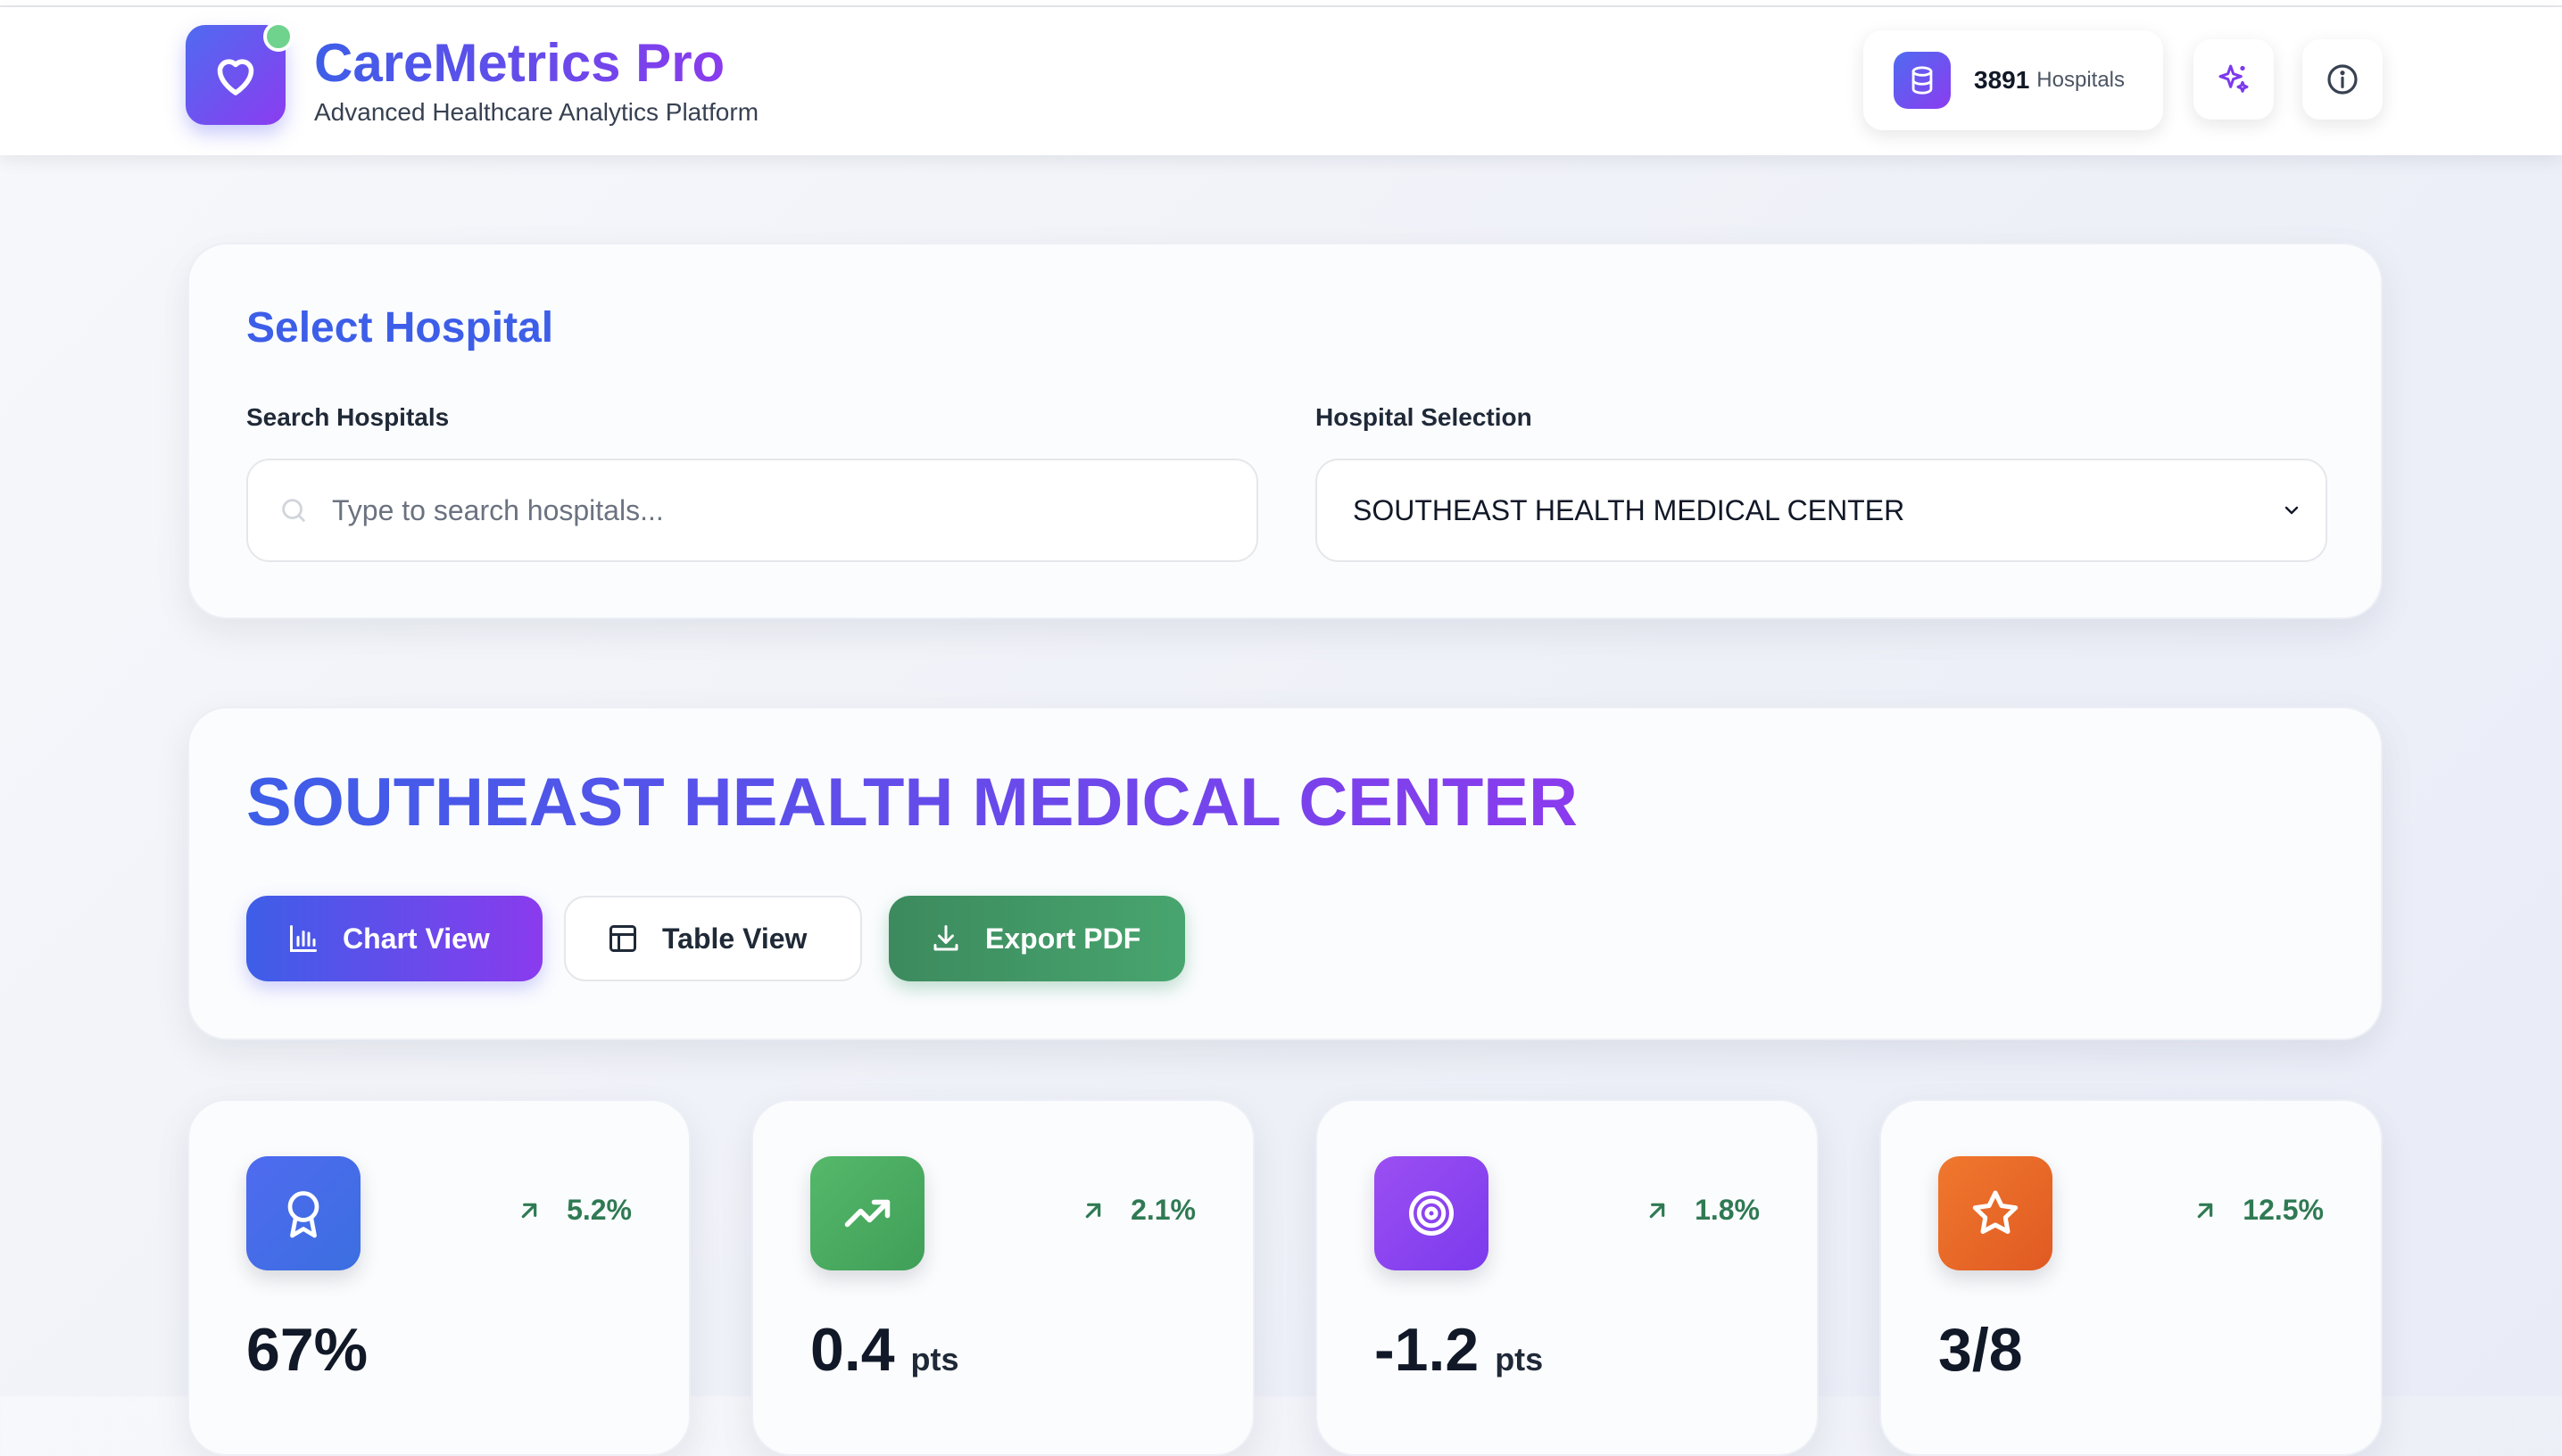 The height and width of the screenshot is (1456, 2562). What do you see at coordinates (439, 1277) in the screenshot?
I see `metric-card-quality: 5.2% 67%` at bounding box center [439, 1277].